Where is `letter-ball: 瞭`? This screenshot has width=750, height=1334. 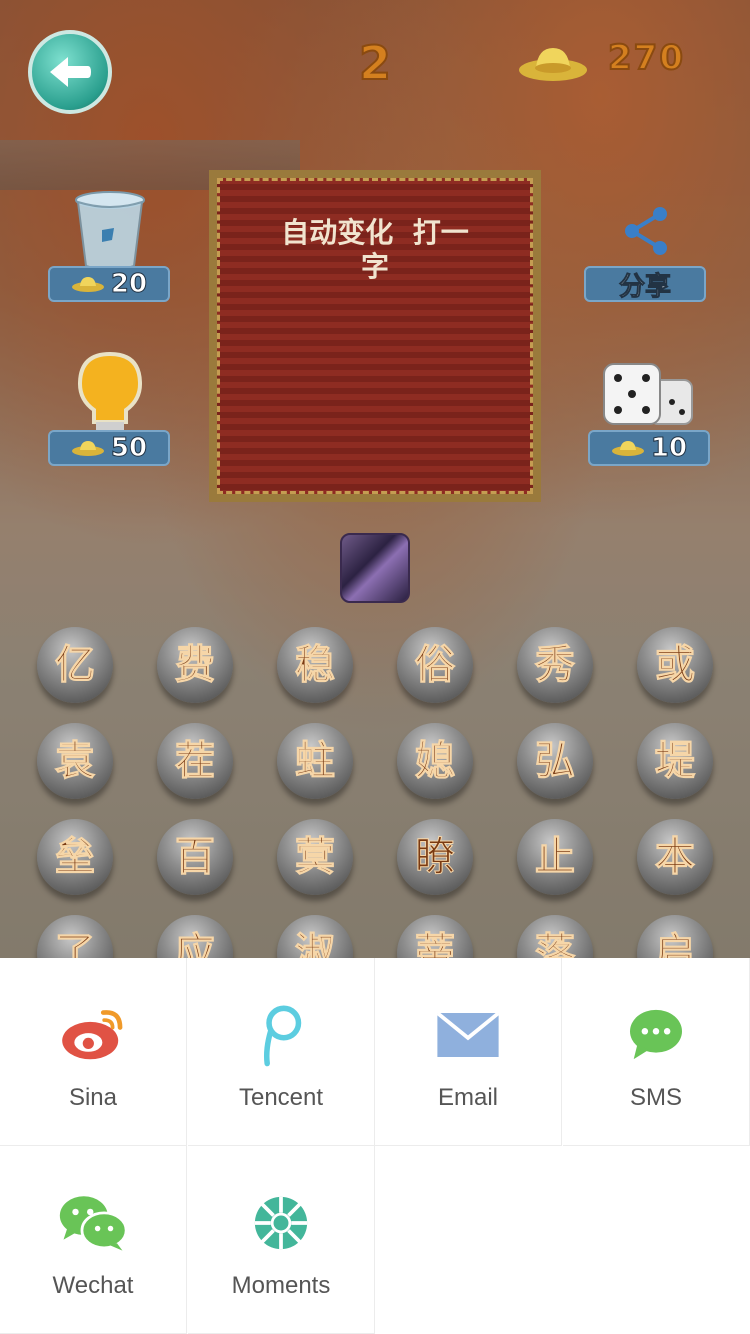 letter-ball: 瞭 is located at coordinates (435, 857).